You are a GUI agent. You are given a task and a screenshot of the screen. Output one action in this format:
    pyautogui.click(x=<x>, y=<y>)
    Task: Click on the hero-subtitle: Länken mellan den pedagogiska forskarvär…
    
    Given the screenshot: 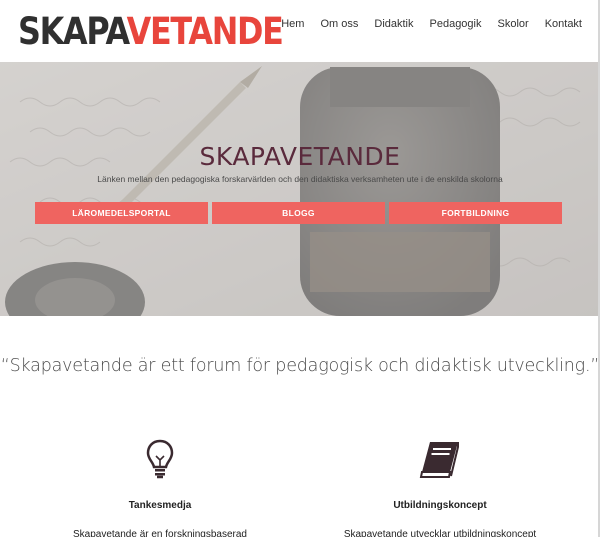 What is the action you would take?
    pyautogui.click(x=300, y=179)
    